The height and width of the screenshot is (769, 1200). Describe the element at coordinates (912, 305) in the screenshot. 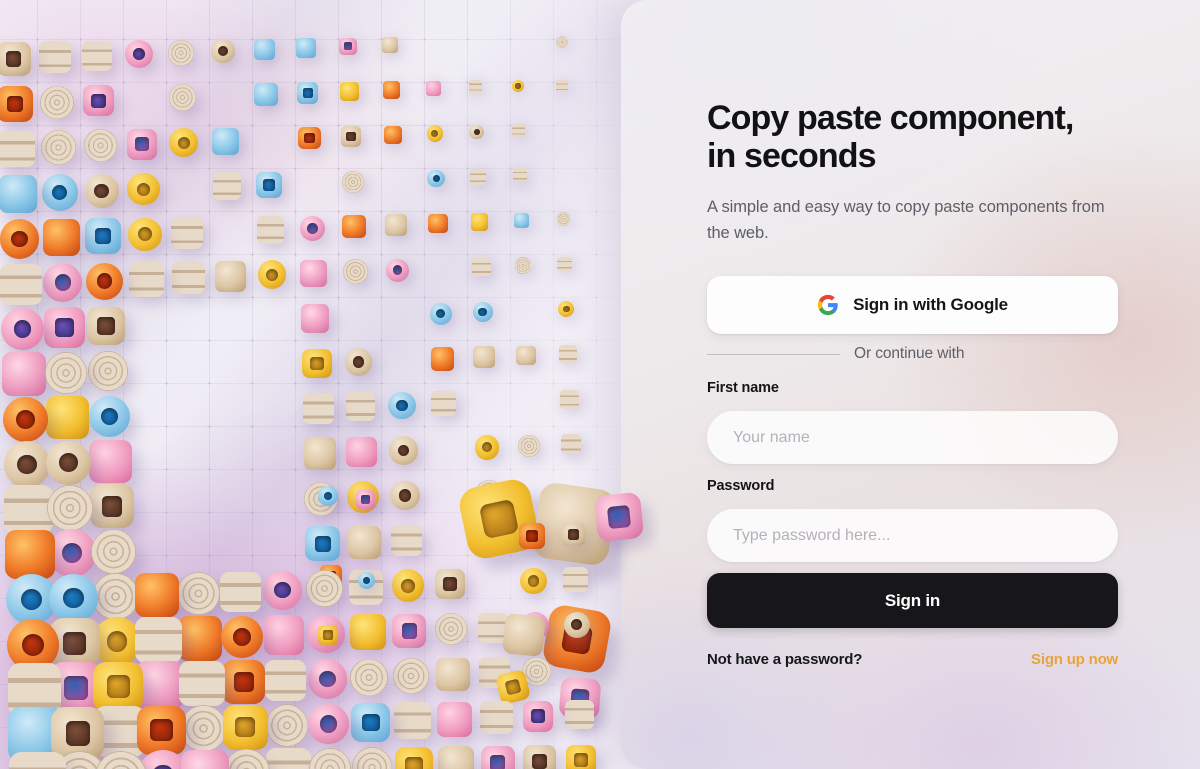

I see `sign-in-with-google-button: Sign in with Google` at that location.